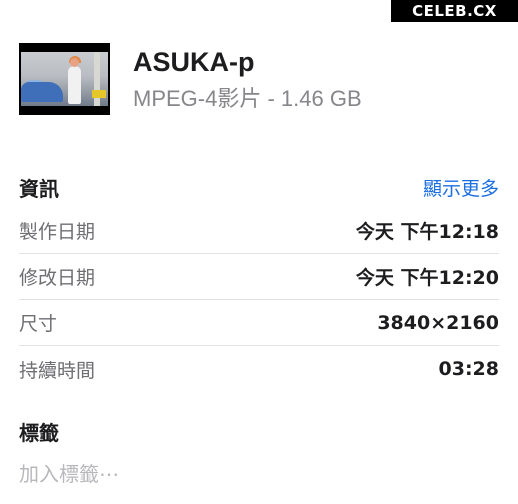 The image size is (518, 504). What do you see at coordinates (74, 62) in the screenshot?
I see `thumbnail-head` at bounding box center [74, 62].